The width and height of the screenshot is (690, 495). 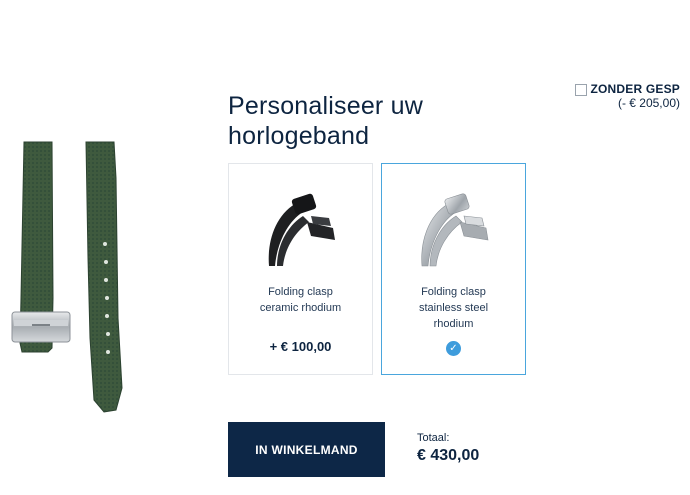 What do you see at coordinates (301, 229) in the screenshot?
I see `black-folding-clasp-image` at bounding box center [301, 229].